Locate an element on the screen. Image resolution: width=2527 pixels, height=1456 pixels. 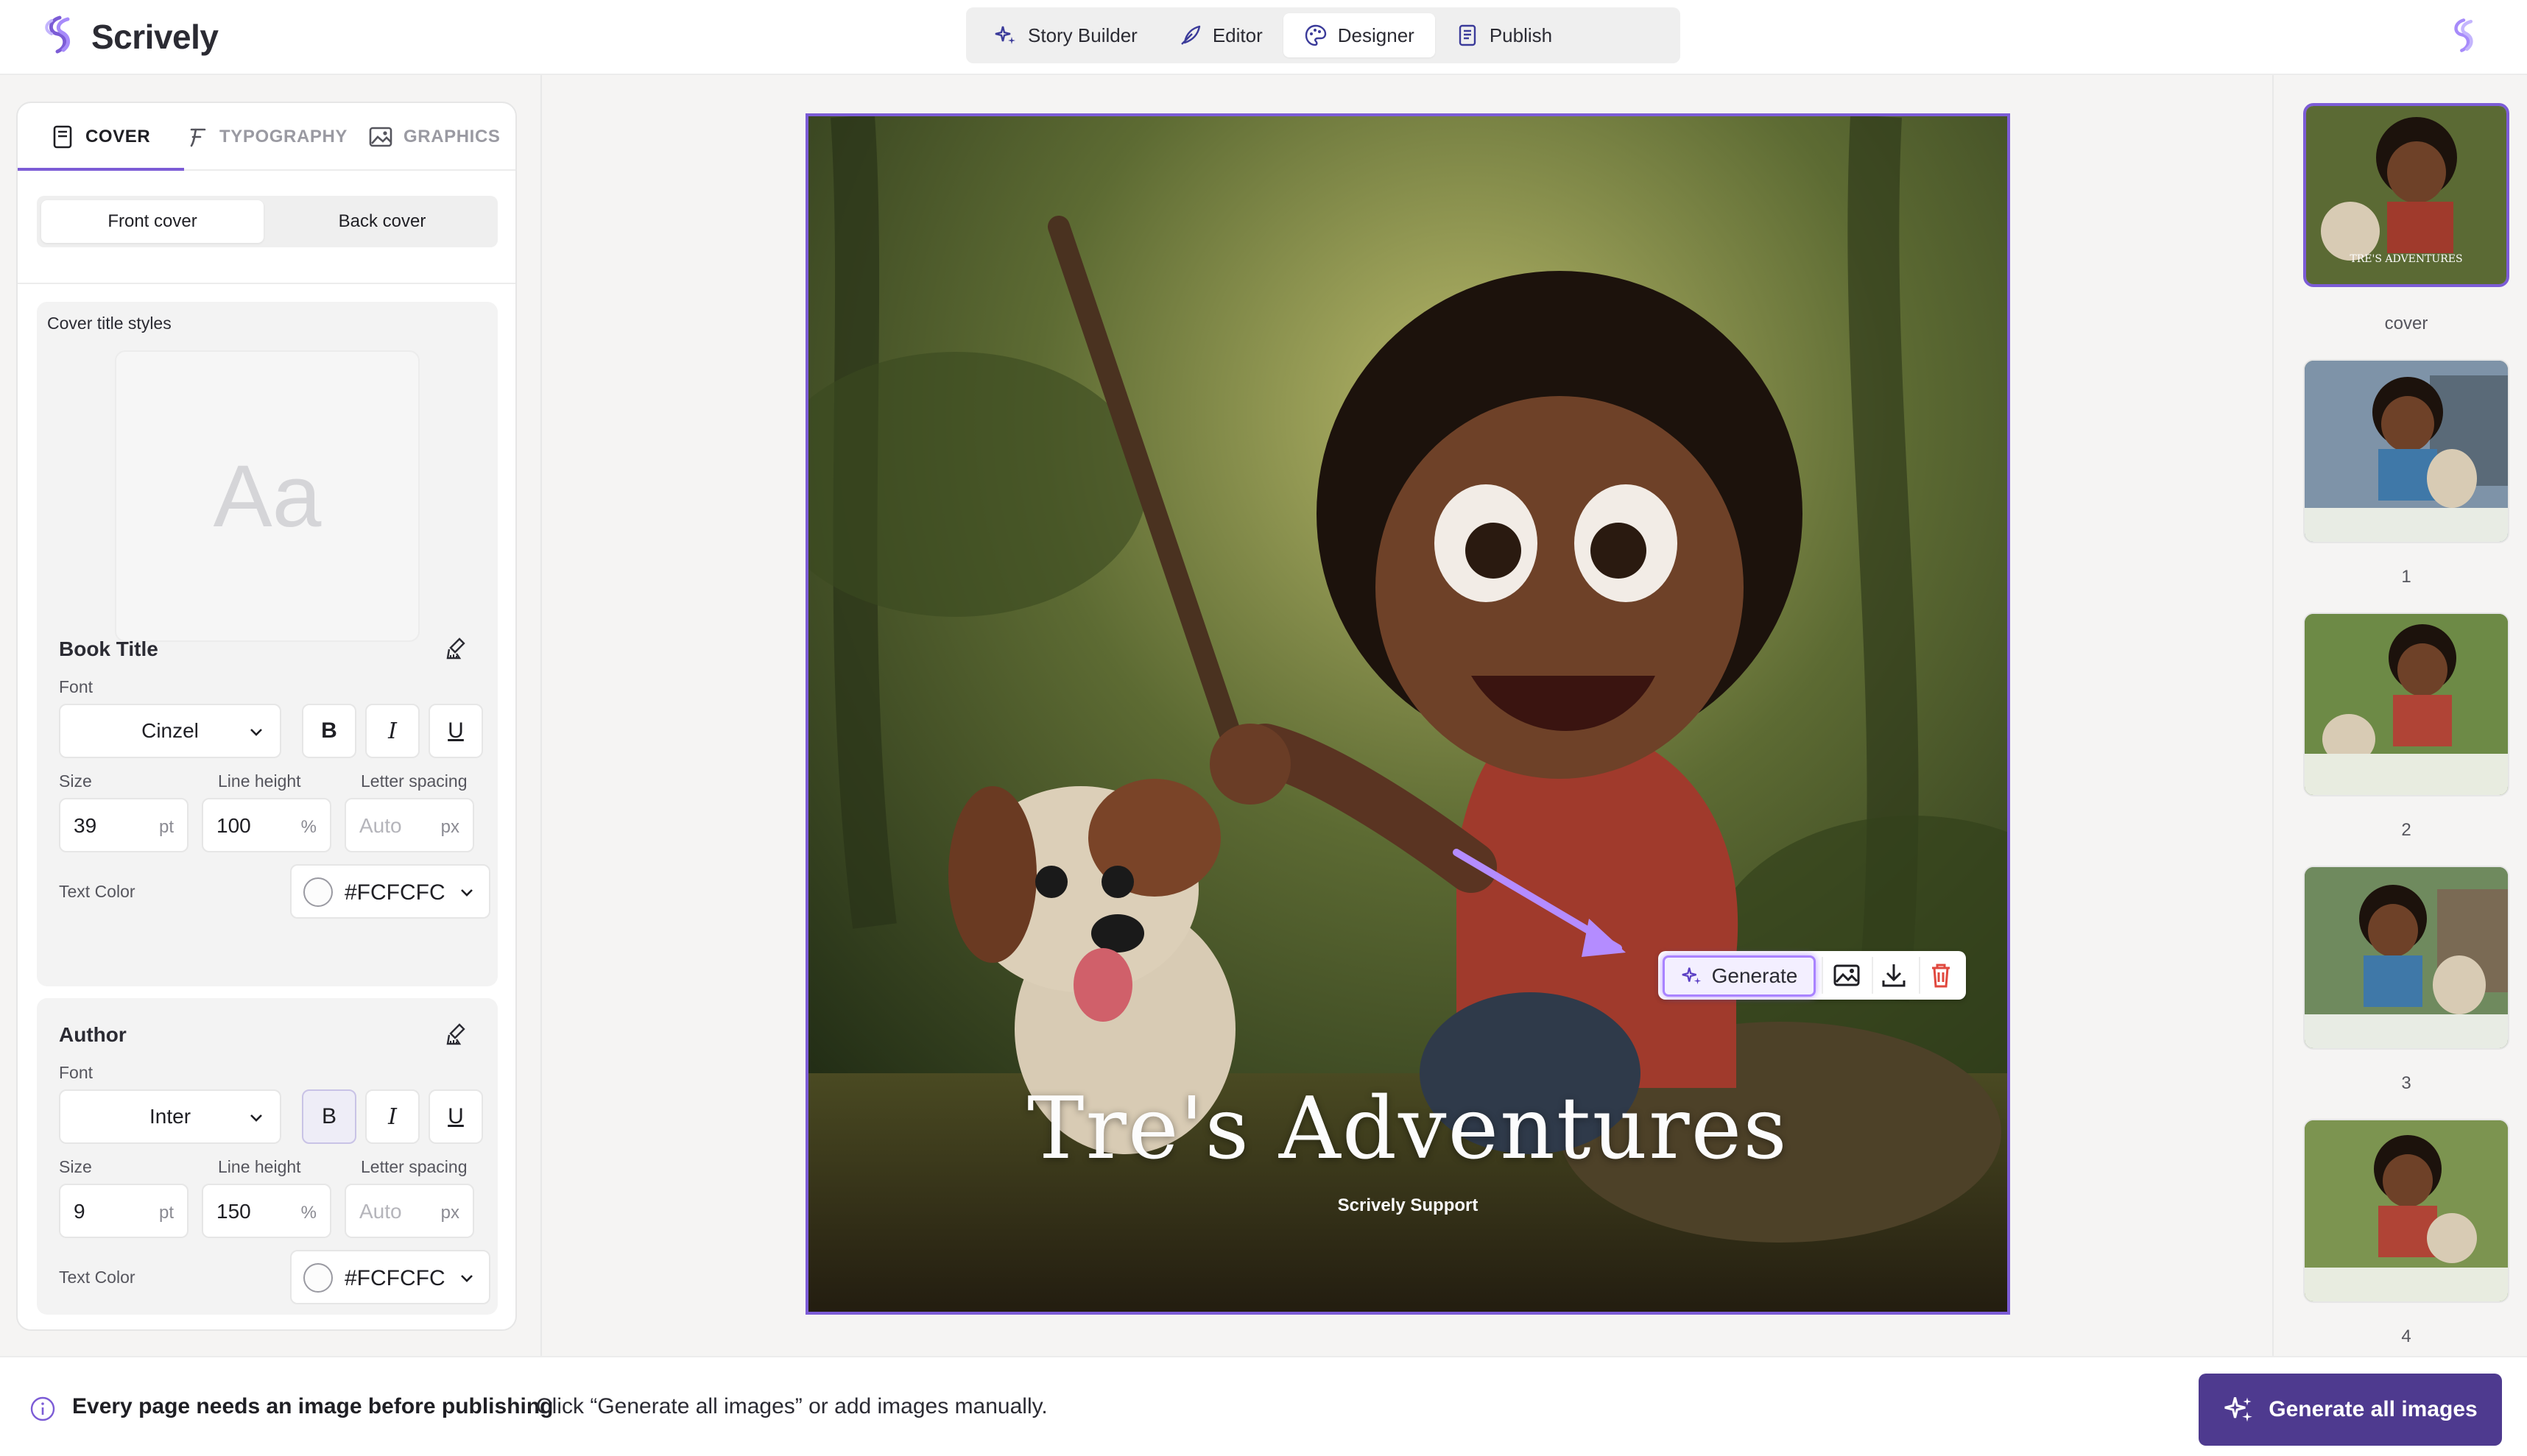
app-logo: Scrively is located at coordinates (128, 36).